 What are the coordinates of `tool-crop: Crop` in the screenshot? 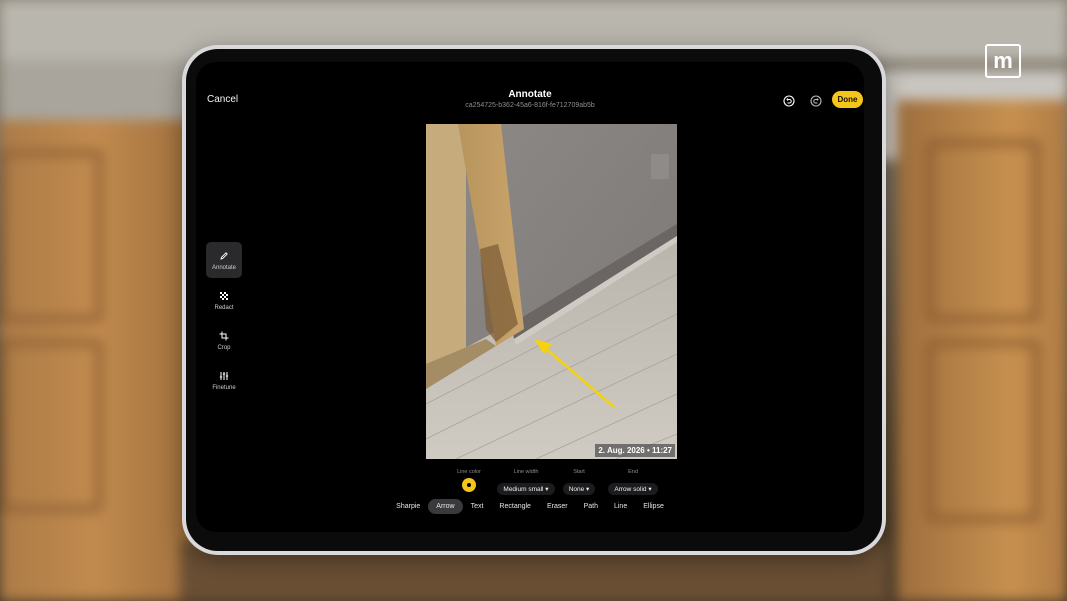 It's located at (224, 340).